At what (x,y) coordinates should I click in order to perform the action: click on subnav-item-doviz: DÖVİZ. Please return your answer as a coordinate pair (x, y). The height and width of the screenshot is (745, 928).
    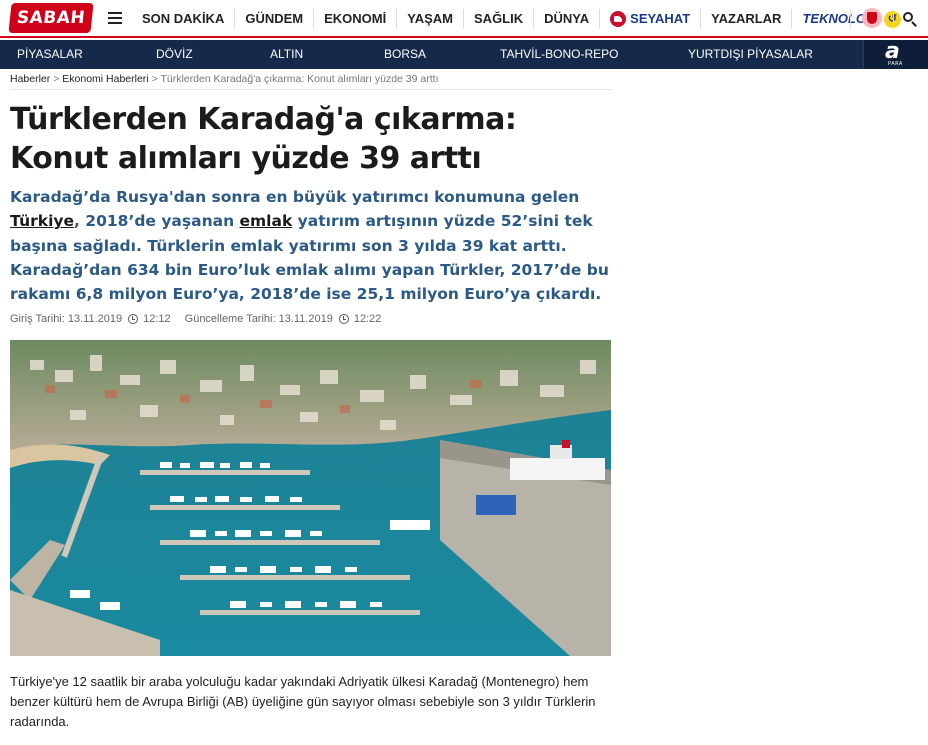
    Looking at the image, I should click on (174, 54).